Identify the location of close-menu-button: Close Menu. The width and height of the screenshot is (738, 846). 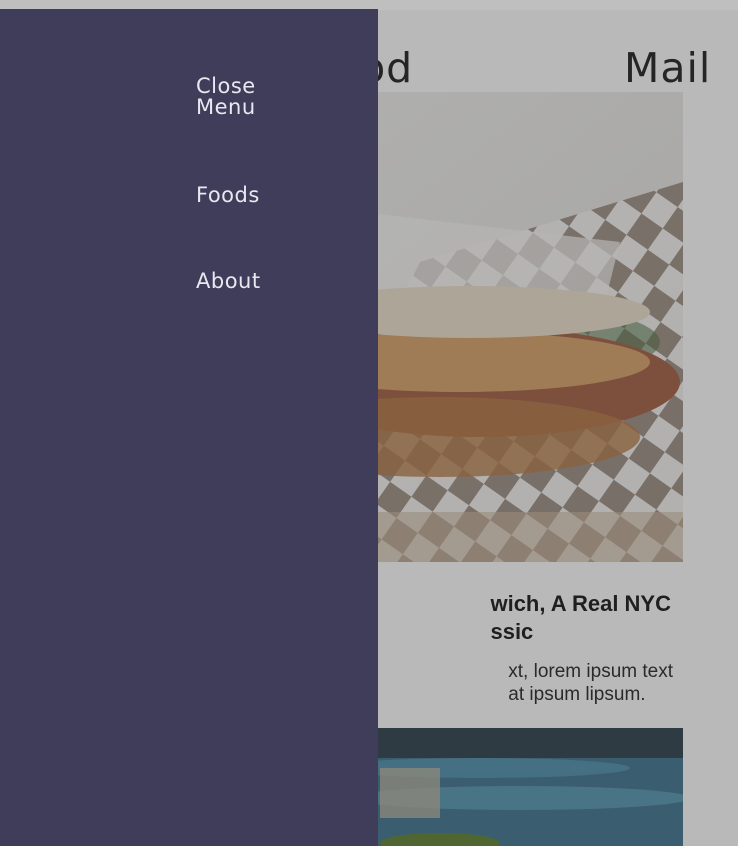
(226, 97).